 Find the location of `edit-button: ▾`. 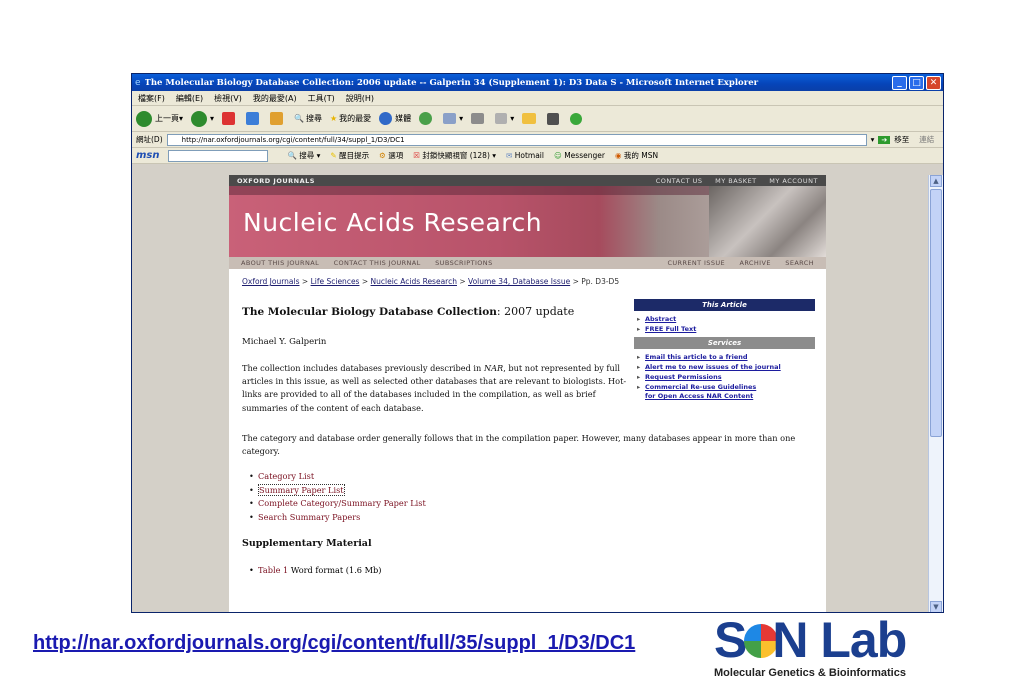

edit-button: ▾ is located at coordinates (504, 118).